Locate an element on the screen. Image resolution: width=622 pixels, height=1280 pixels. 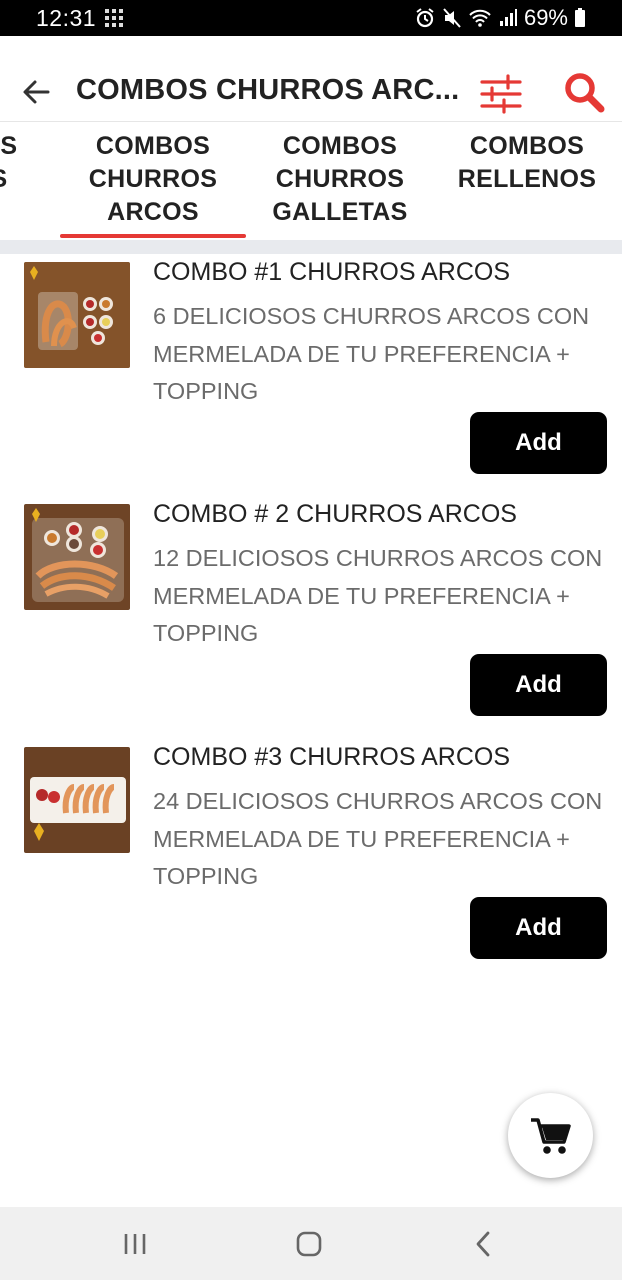
status-time: 12:31 is located at coordinates (66, 18).